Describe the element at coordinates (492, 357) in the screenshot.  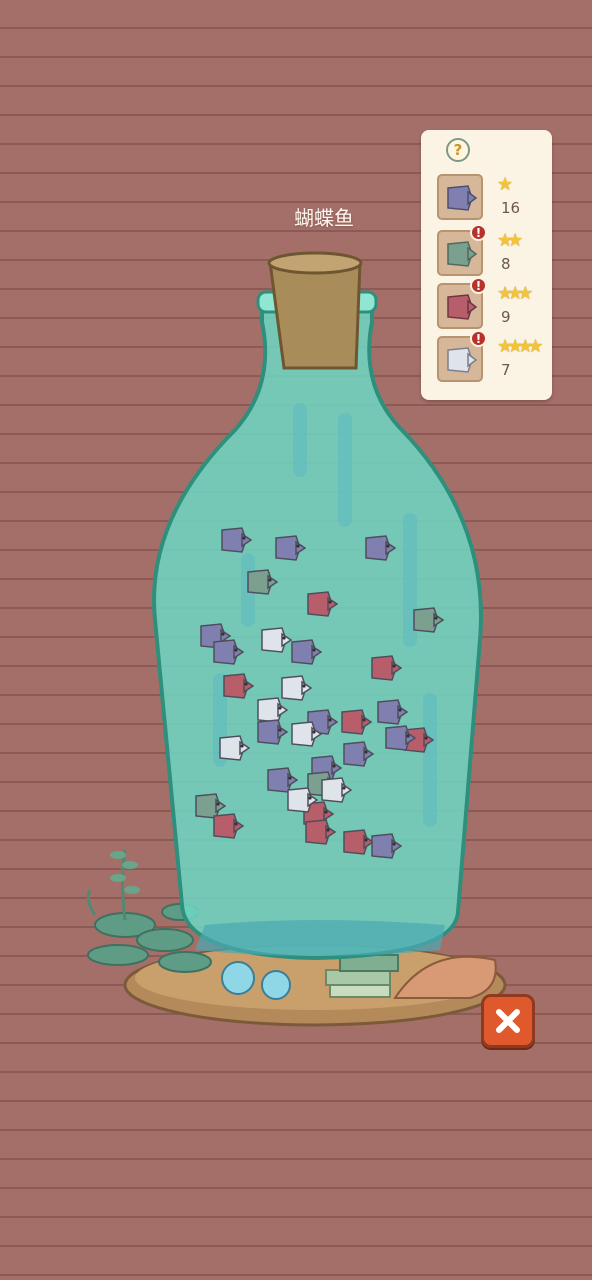
I see `collection-row-4: ! ★★★★ 7` at that location.